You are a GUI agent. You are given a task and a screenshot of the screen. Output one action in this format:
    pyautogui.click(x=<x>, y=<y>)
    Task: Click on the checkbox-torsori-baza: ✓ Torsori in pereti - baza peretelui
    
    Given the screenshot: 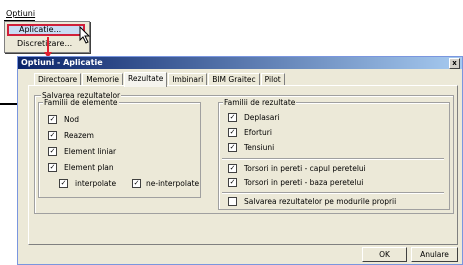 What is the action you would take?
    pyautogui.click(x=295, y=182)
    